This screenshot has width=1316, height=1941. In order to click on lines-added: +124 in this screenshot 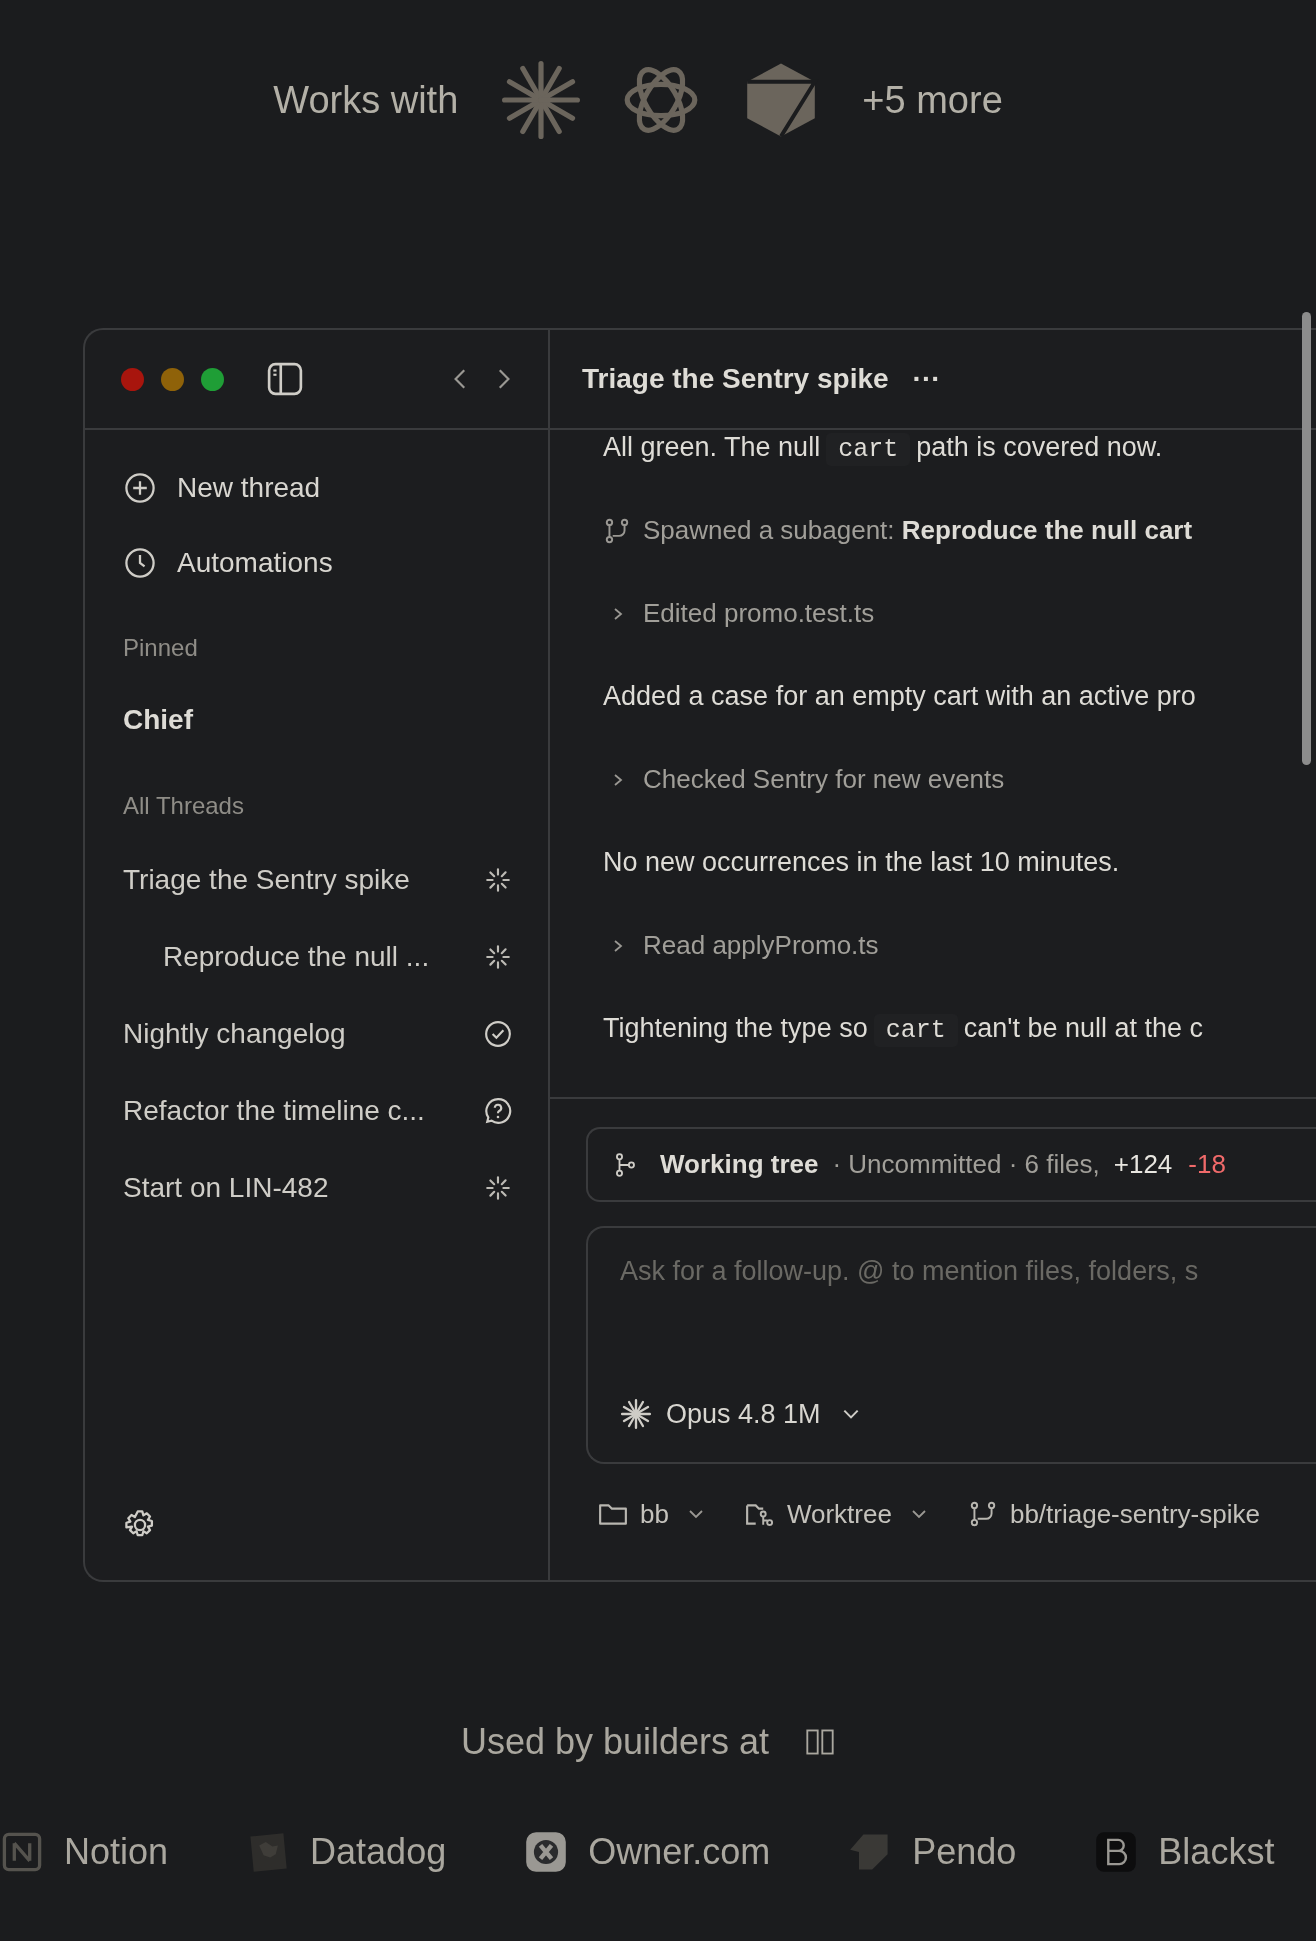, I will do `click(1143, 1164)`.